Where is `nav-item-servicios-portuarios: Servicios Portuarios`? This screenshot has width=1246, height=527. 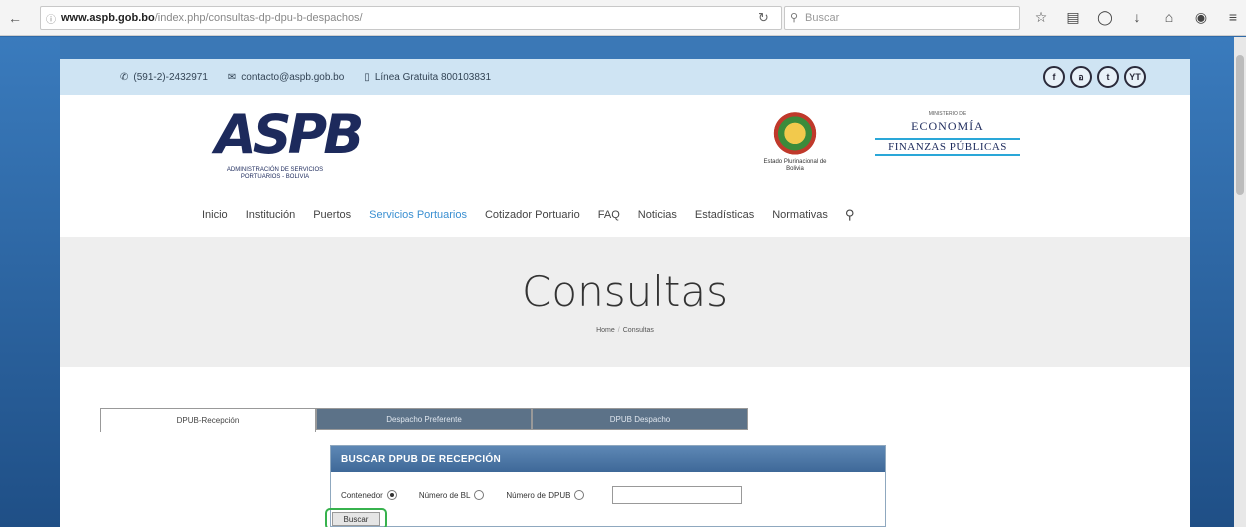
nav-item-servicios-portuarios: Servicios Portuarios is located at coordinates (418, 215).